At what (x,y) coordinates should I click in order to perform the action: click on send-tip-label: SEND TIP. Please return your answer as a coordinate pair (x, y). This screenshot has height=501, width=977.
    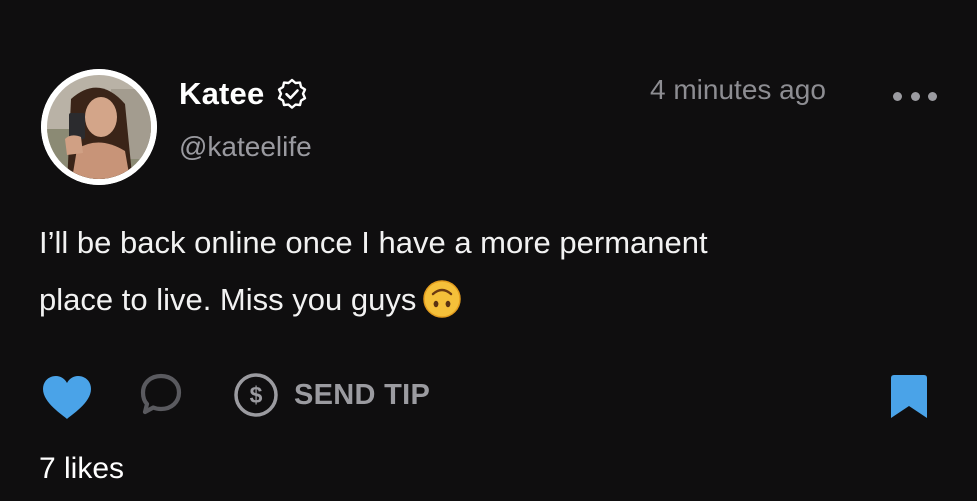
    Looking at the image, I should click on (362, 394).